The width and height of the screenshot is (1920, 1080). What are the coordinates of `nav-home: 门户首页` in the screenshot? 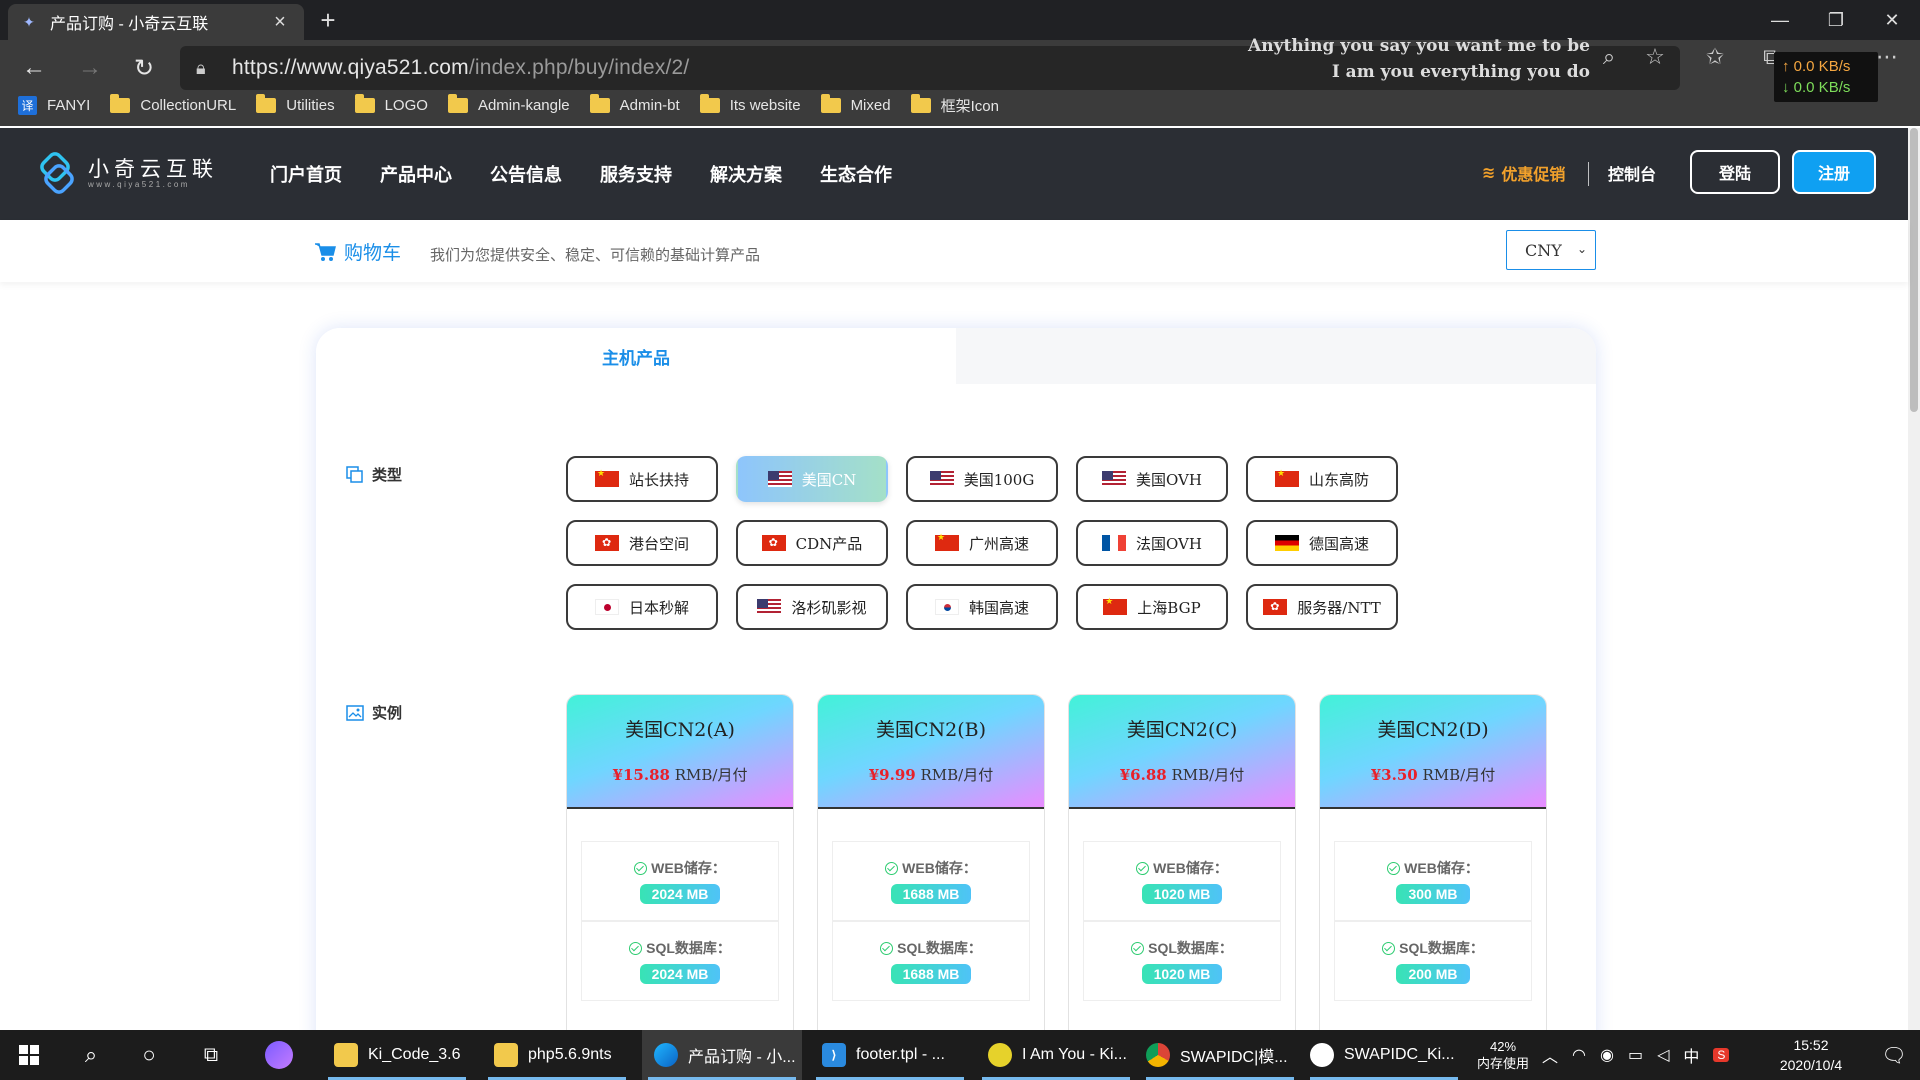 It's located at (306, 174).